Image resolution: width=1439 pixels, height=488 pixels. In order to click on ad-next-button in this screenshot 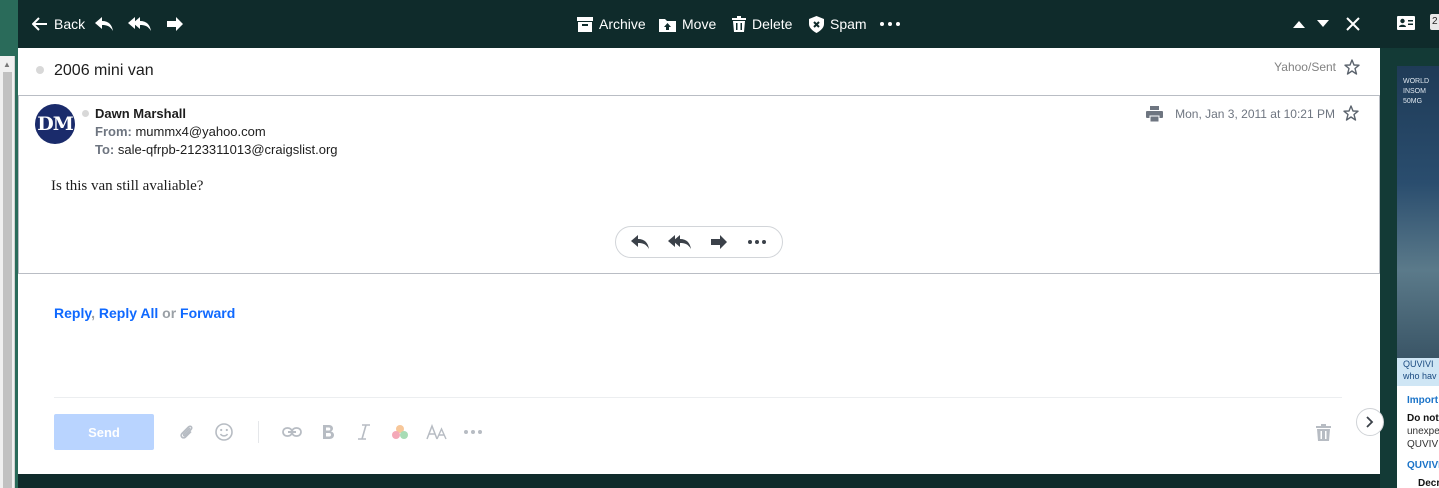, I will do `click(1370, 422)`.